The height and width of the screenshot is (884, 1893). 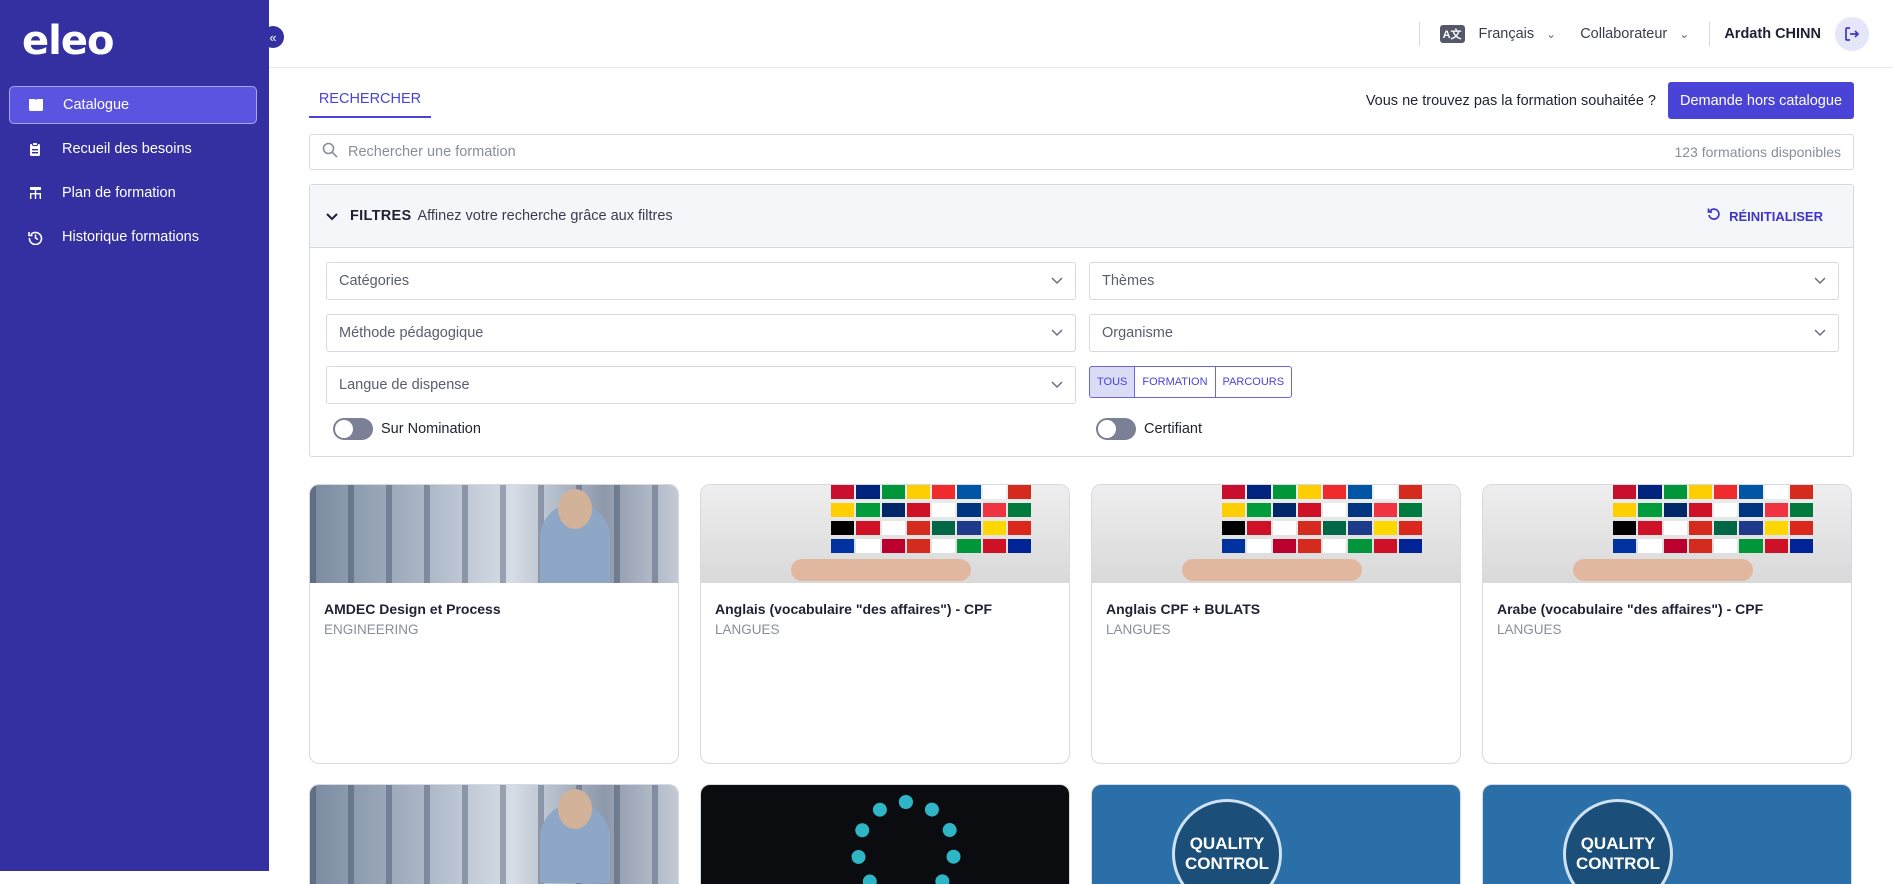 What do you see at coordinates (1772, 33) in the screenshot?
I see `user-name: Ardath CHINN` at bounding box center [1772, 33].